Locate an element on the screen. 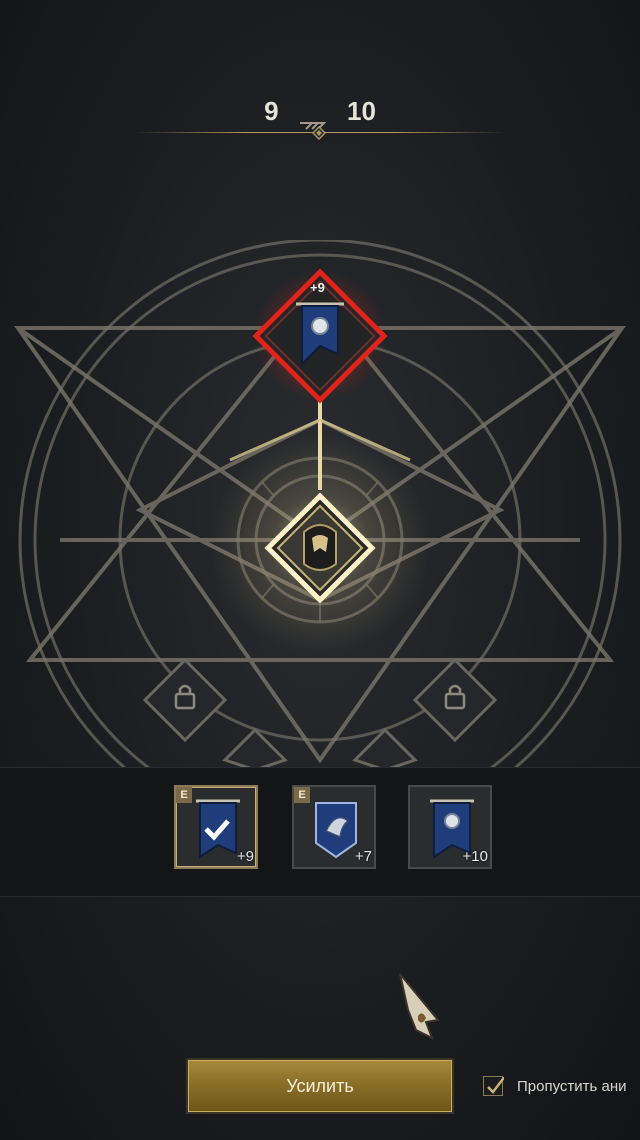 This screenshot has height=1140, width=640. level-next: 10 is located at coordinates (361, 110).